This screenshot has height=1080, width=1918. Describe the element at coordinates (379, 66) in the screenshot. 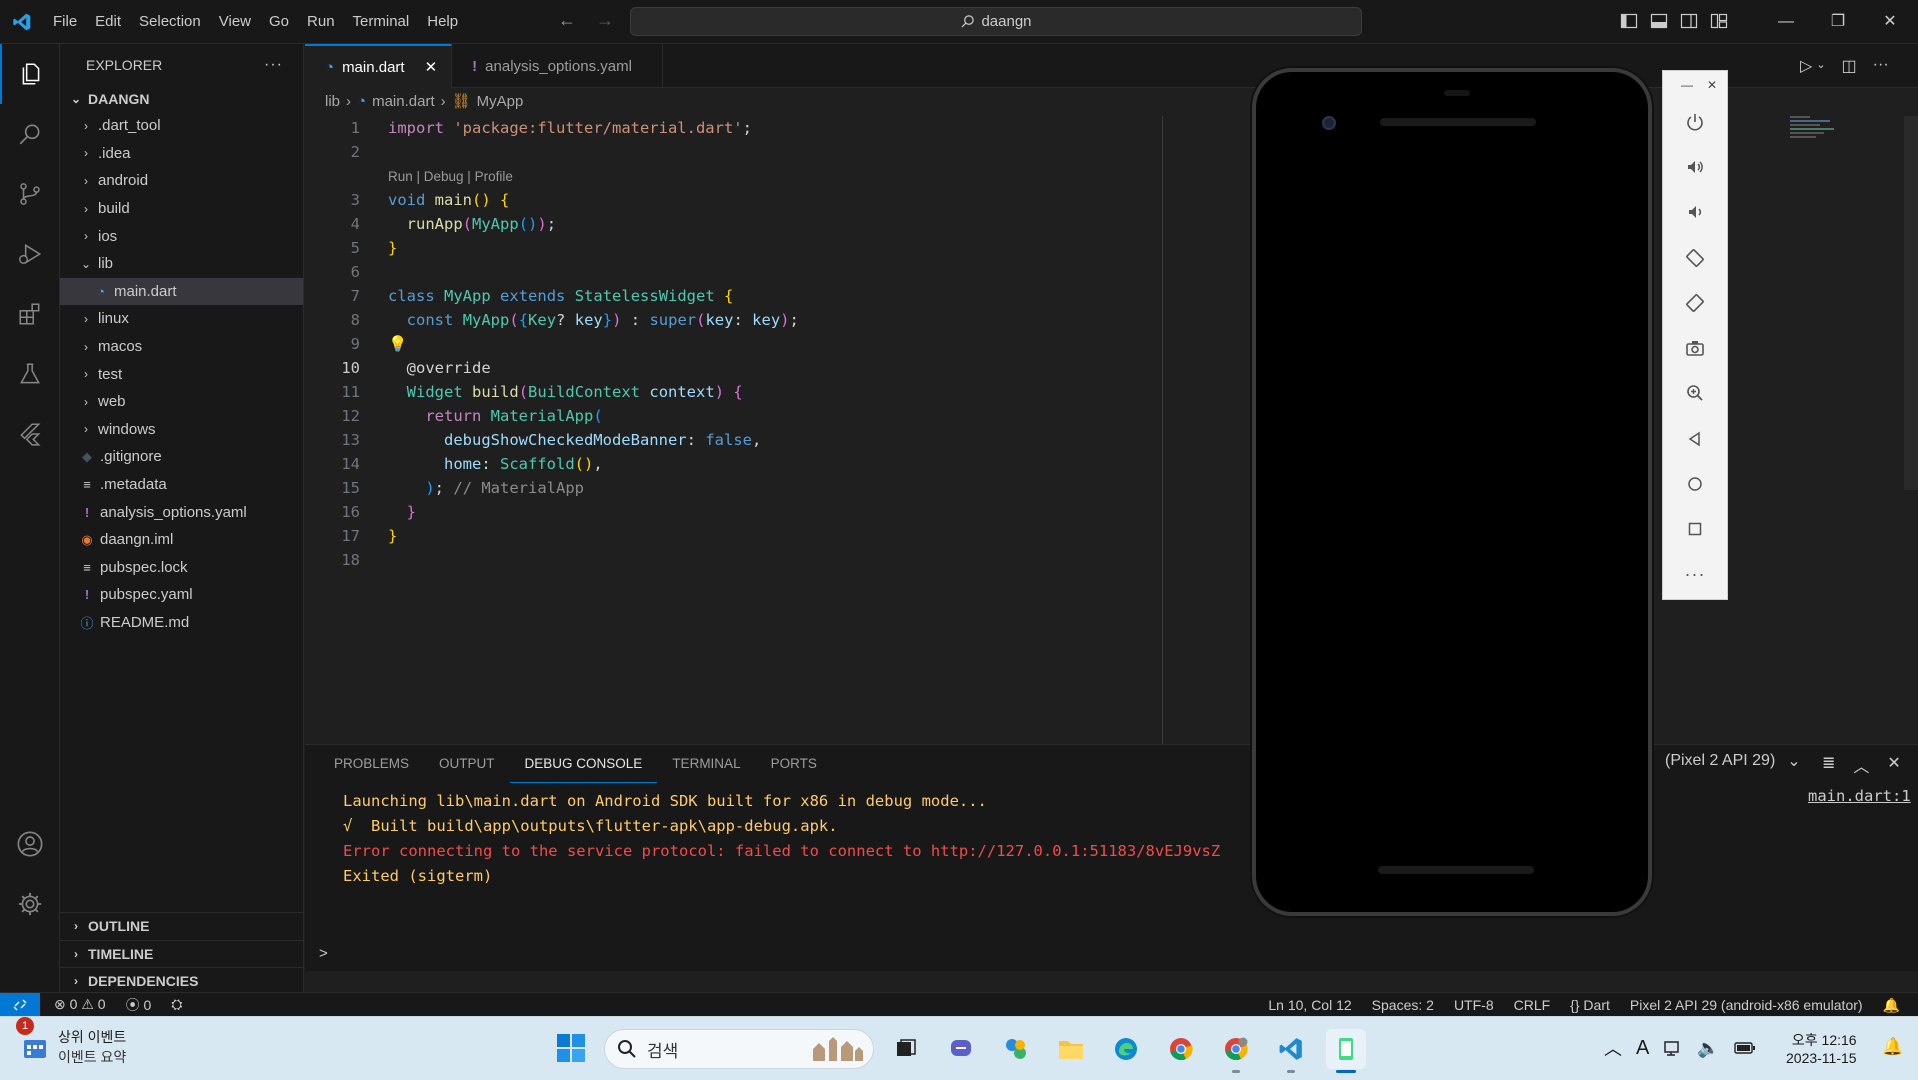

I see `tab-main-dart: ◔ main.dart ✕` at that location.